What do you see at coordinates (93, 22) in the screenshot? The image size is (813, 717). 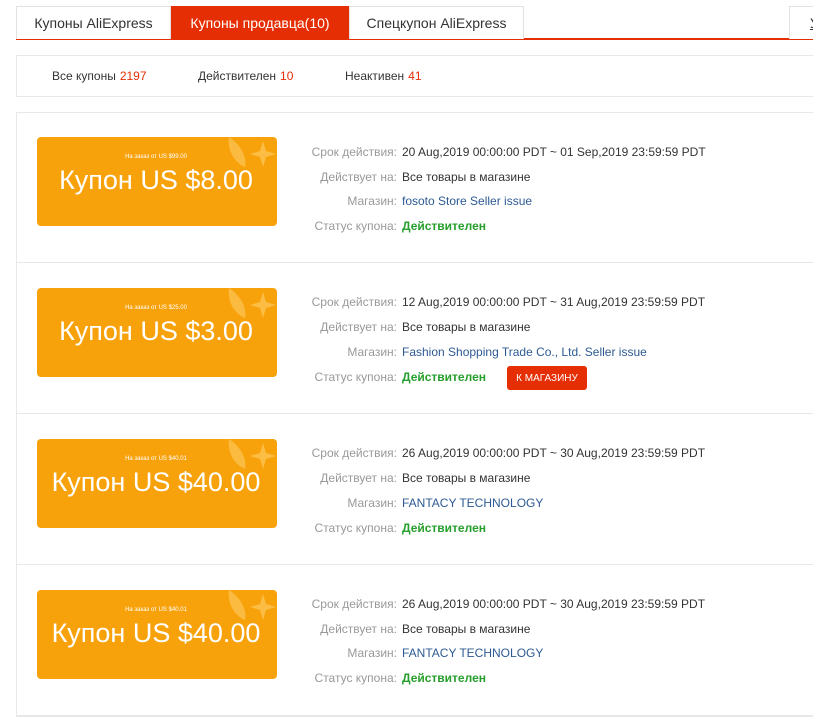 I see `tab-aliexpress-coupons: Купоны AliExpress` at bounding box center [93, 22].